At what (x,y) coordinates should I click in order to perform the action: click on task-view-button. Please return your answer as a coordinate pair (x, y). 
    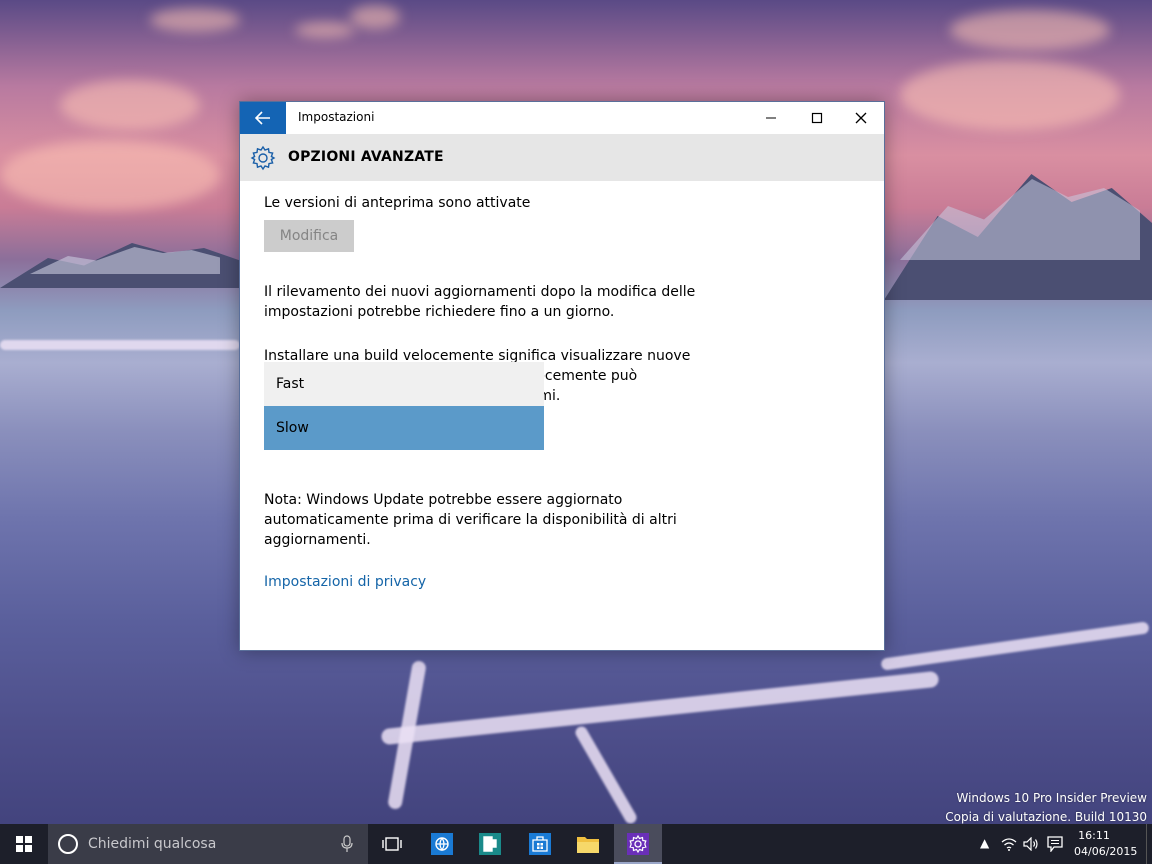
    Looking at the image, I should click on (392, 844).